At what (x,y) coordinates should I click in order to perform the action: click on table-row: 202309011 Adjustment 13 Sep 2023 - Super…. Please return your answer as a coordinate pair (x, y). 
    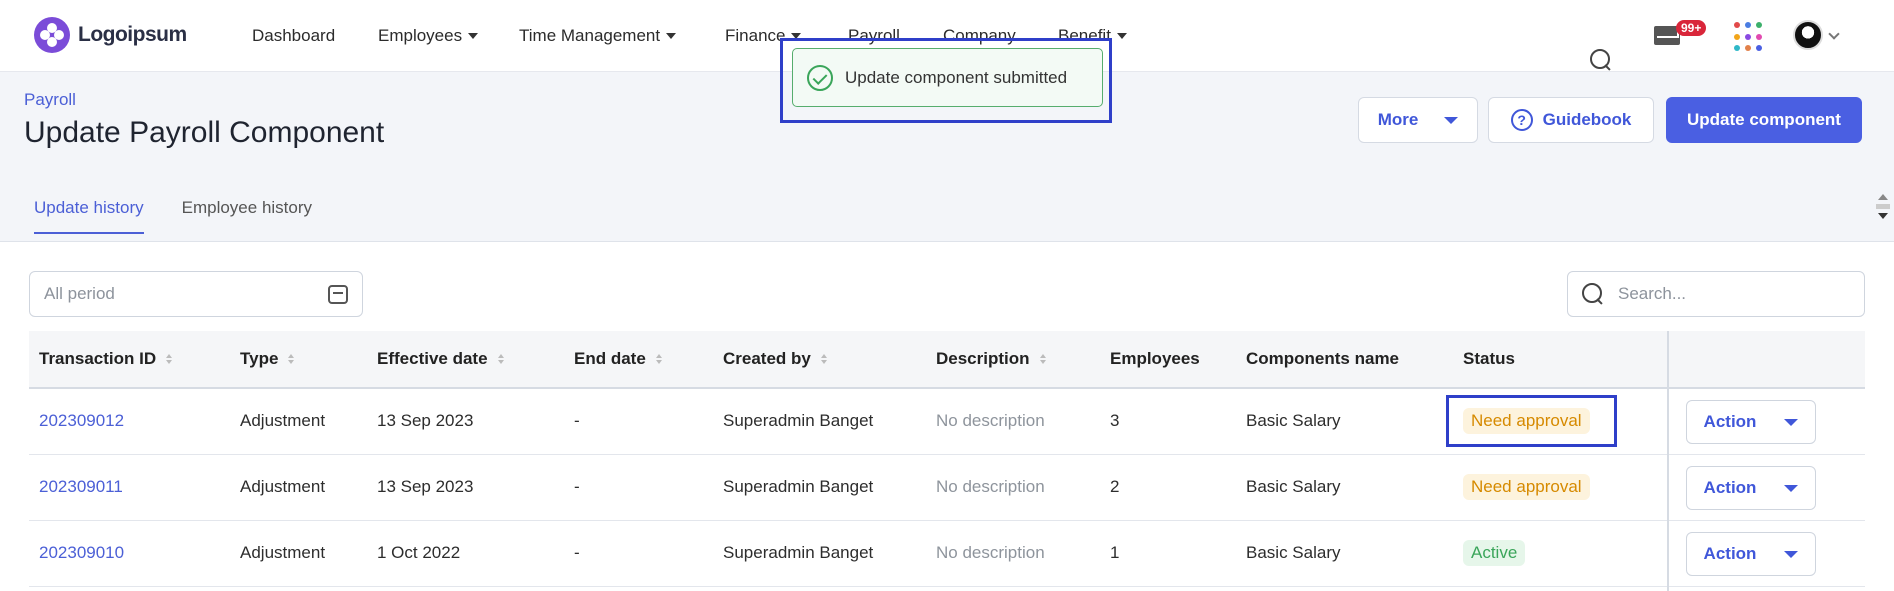
    Looking at the image, I should click on (947, 488).